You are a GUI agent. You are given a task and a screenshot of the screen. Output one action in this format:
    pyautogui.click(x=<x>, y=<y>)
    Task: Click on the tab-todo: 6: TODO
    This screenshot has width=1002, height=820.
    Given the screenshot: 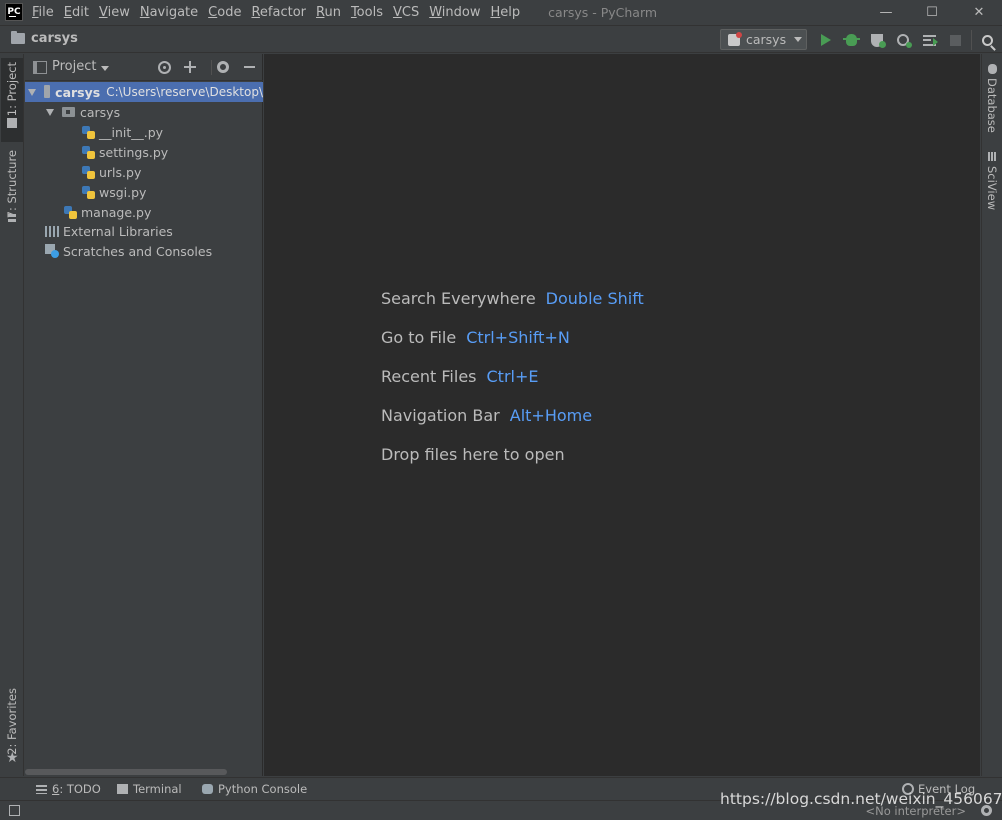 What is the action you would take?
    pyautogui.click(x=68, y=789)
    